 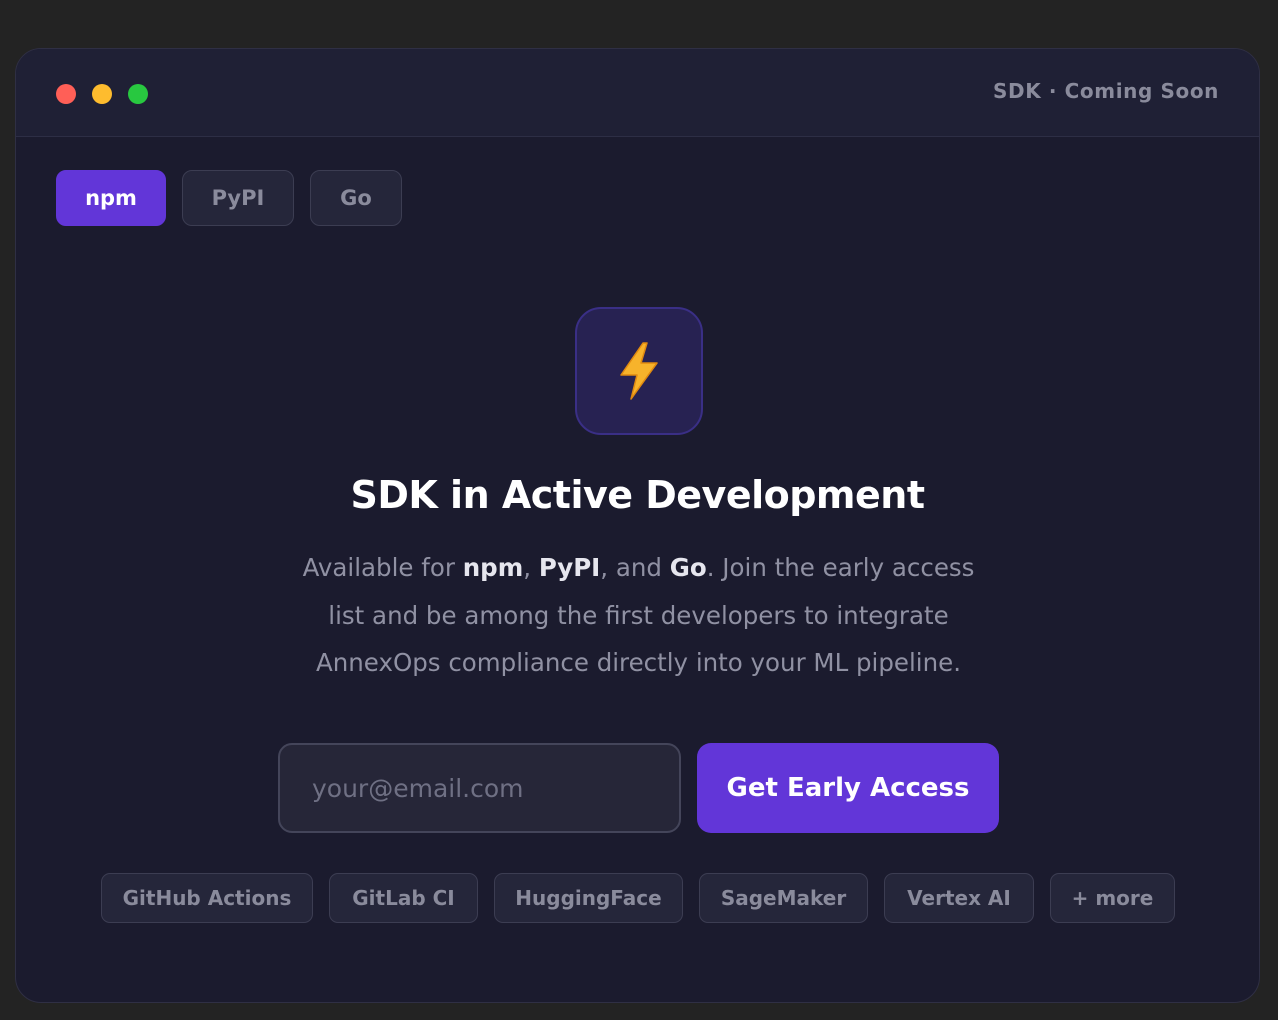 What do you see at coordinates (637, 93) in the screenshot?
I see `window-titlebar: SDK · Coming Soon` at bounding box center [637, 93].